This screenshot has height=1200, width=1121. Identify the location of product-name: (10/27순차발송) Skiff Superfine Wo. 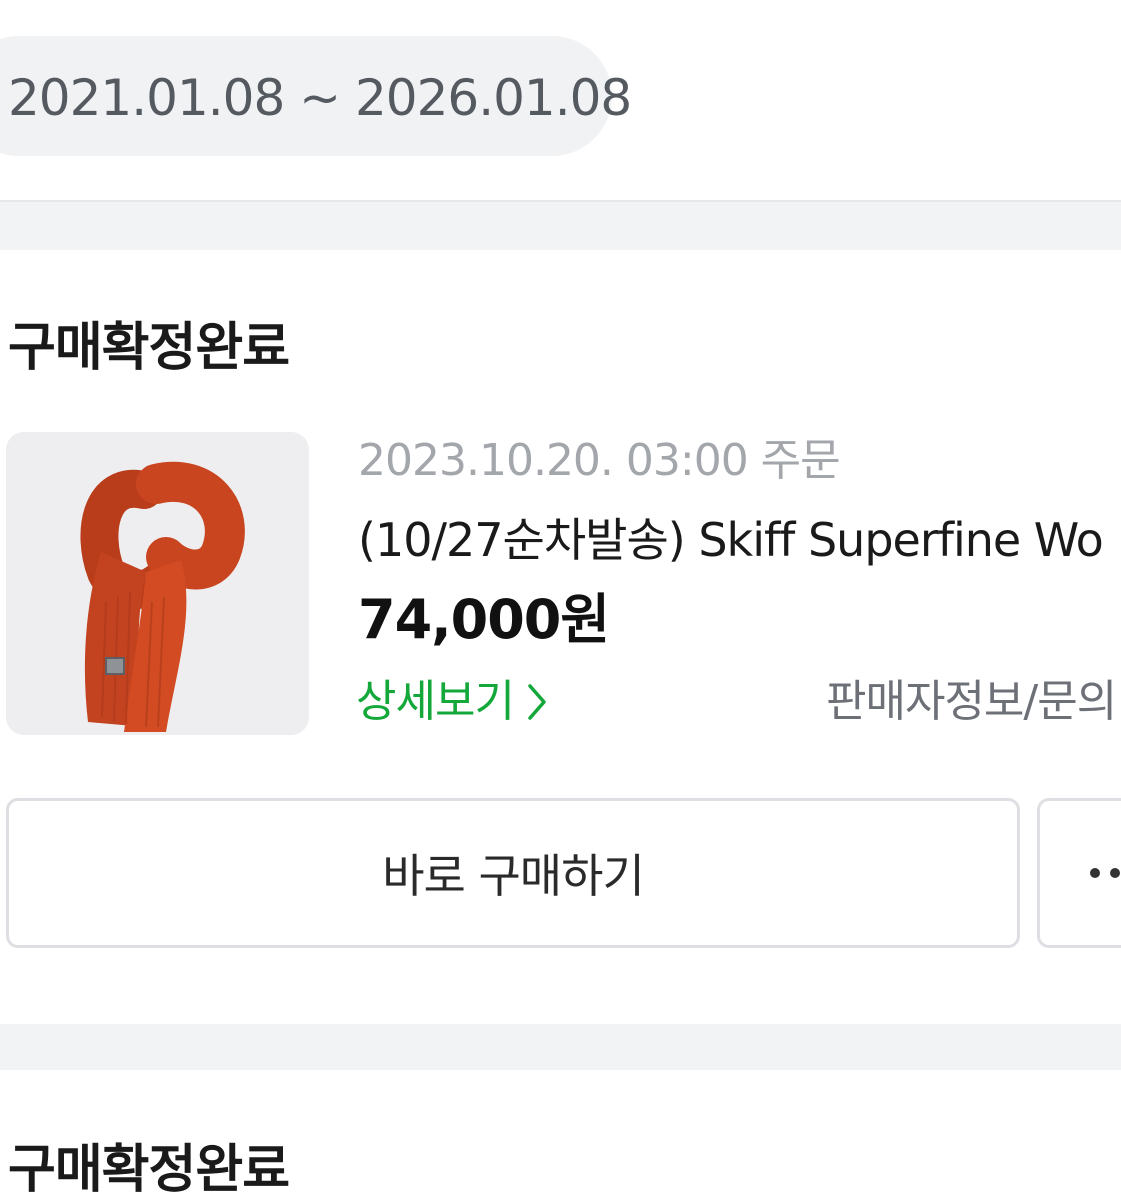
(731, 540).